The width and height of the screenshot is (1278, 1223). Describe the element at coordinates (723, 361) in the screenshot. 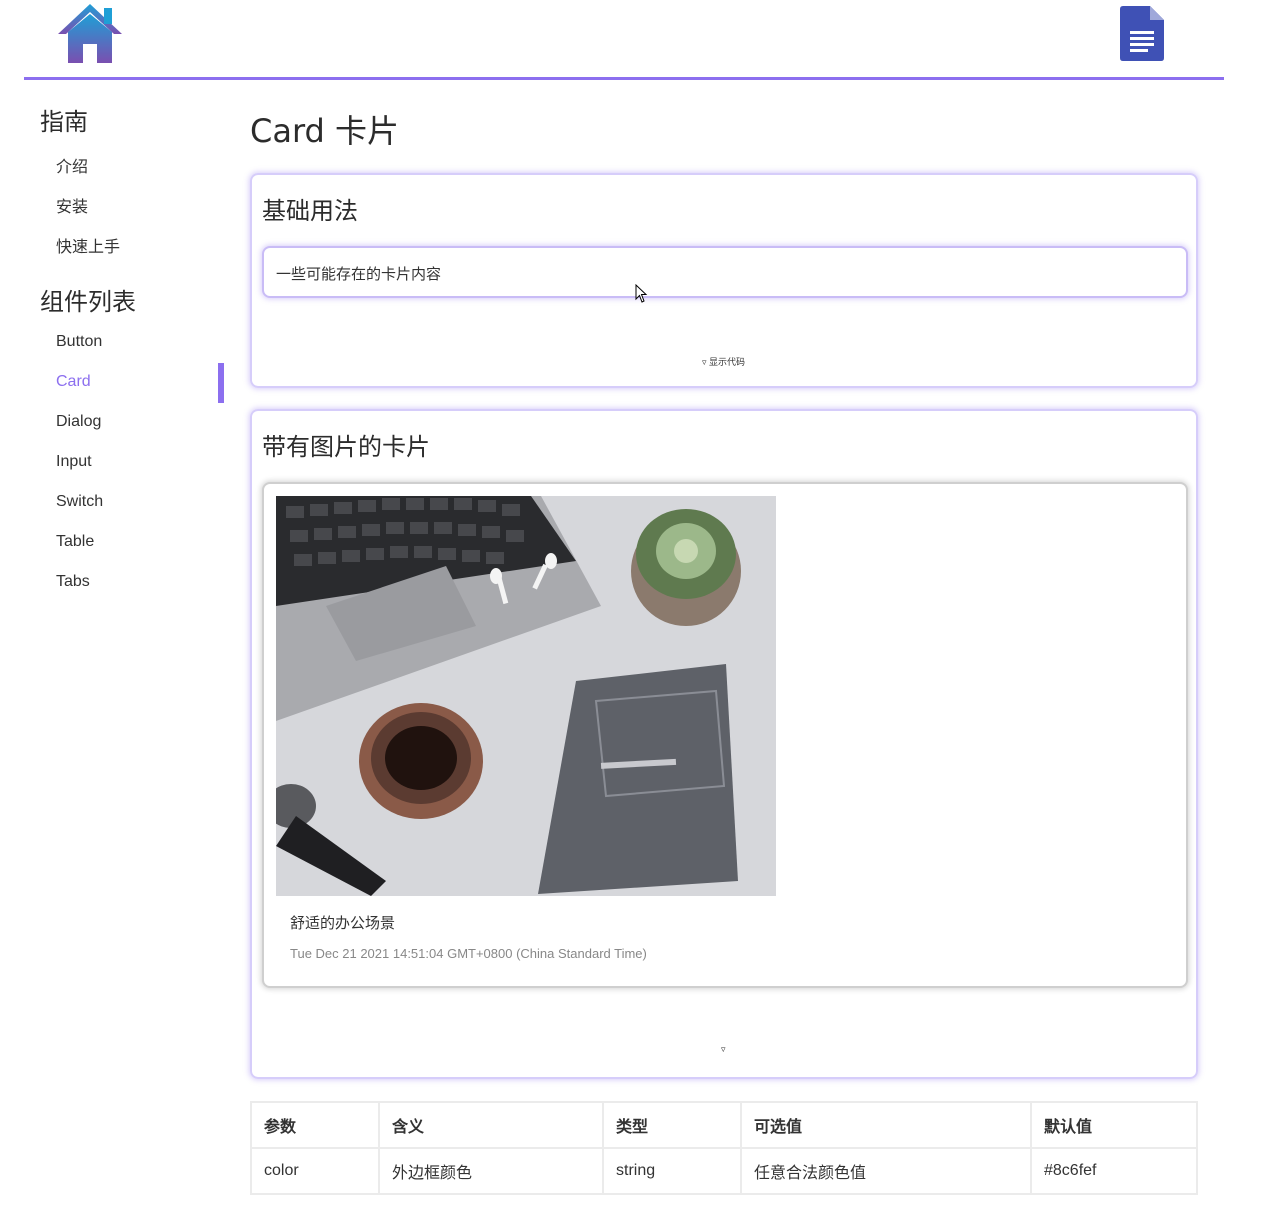

I see `show-code-toggle: ▿ 显示代码` at that location.